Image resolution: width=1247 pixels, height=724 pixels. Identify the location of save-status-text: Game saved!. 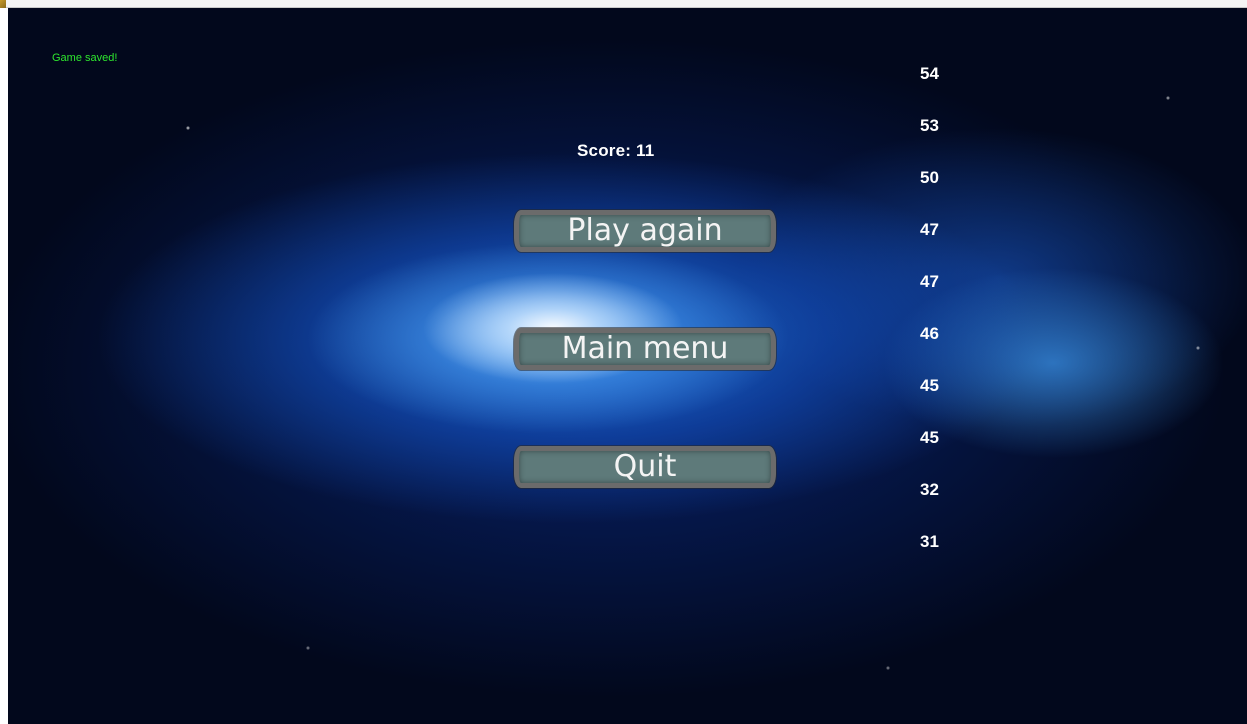
(85, 58).